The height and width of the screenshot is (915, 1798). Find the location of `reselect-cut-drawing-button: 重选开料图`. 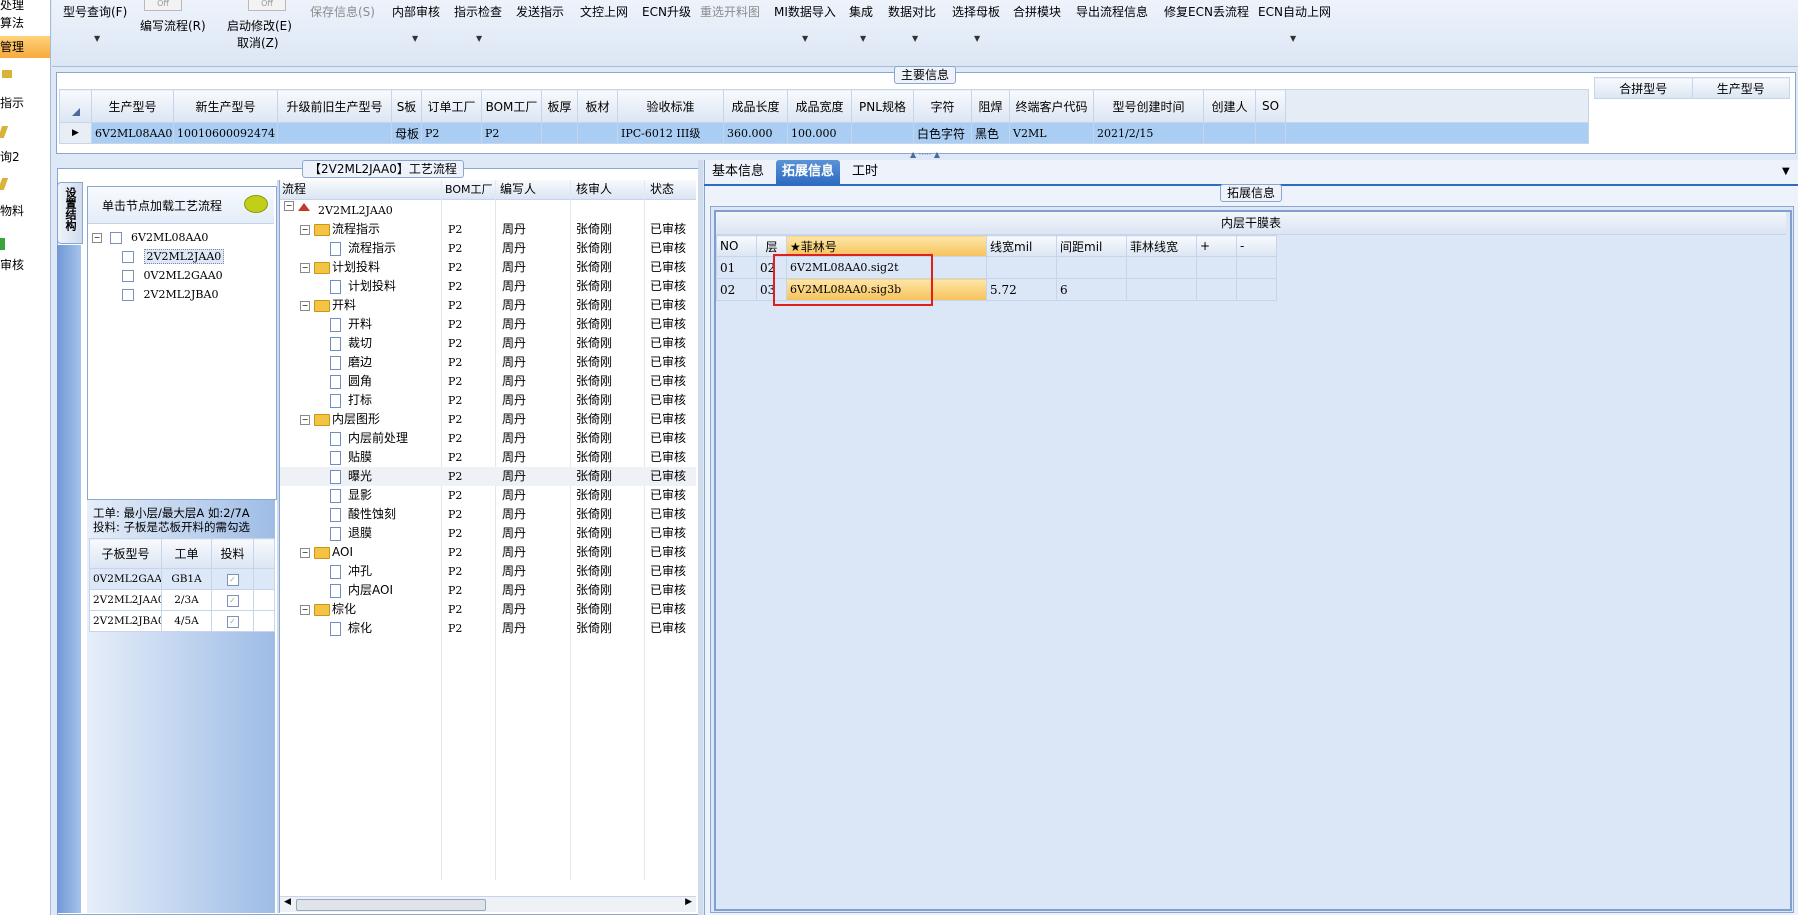

reselect-cut-drawing-button: 重选开料图 is located at coordinates (730, 11).